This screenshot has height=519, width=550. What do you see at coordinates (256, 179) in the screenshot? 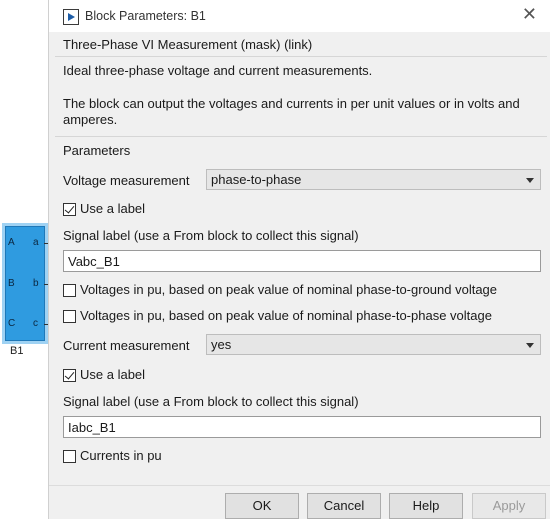
I see `voltage-measurement-value: phase-to-phase` at bounding box center [256, 179].